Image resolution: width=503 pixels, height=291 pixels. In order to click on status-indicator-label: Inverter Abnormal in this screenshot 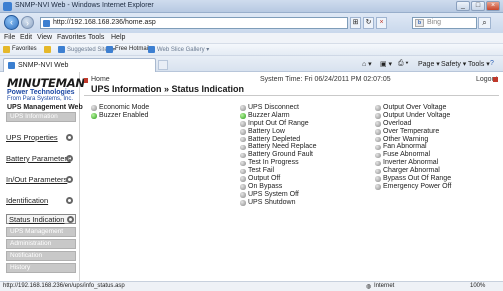, I will do `click(411, 163)`.